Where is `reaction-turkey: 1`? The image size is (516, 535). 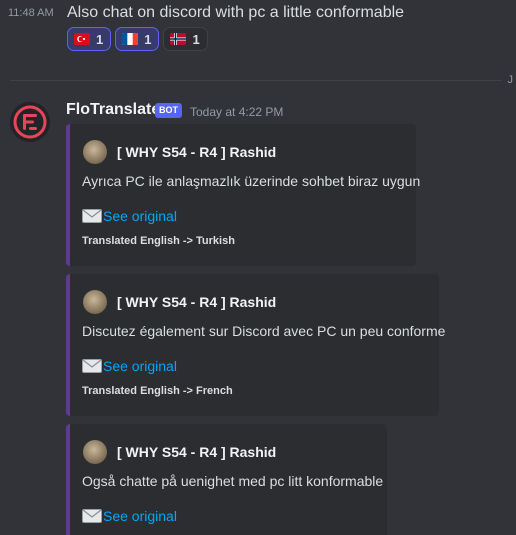 reaction-turkey: 1 is located at coordinates (89, 39).